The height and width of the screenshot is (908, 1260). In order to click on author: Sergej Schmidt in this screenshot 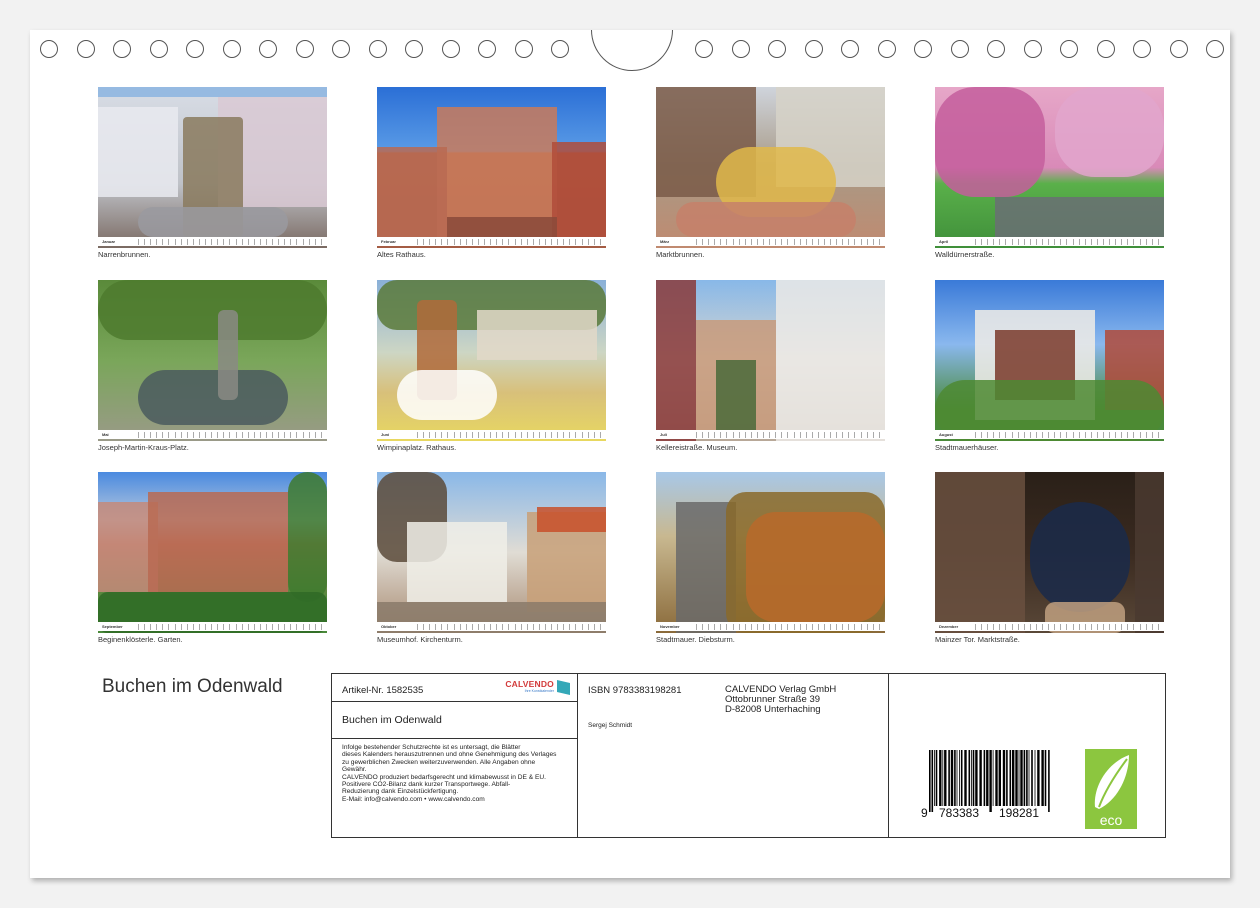, I will do `click(610, 725)`.